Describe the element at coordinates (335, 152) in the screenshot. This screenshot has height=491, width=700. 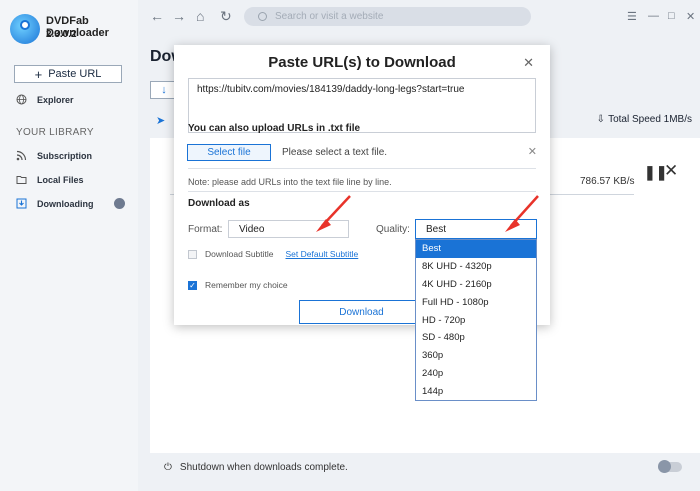
I see `select-file-hint: Please select a text file.` at that location.